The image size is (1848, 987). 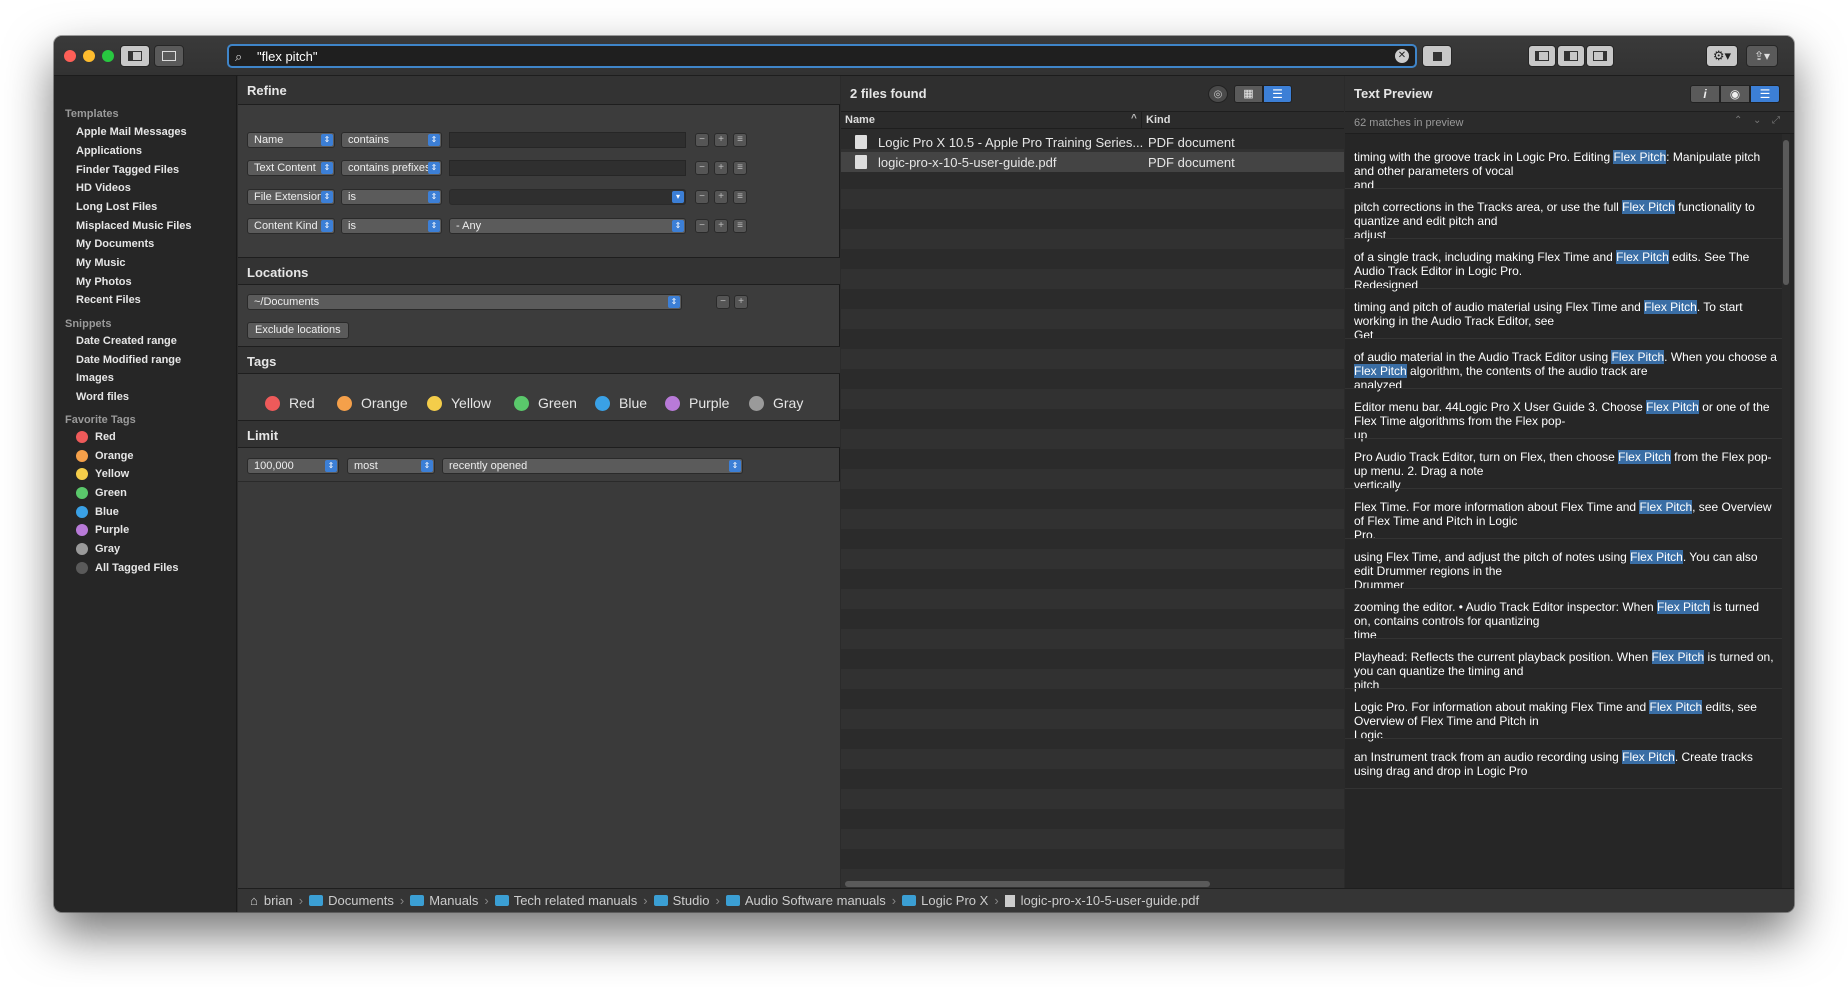 I want to click on toggle-refine-button, so click(x=169, y=56).